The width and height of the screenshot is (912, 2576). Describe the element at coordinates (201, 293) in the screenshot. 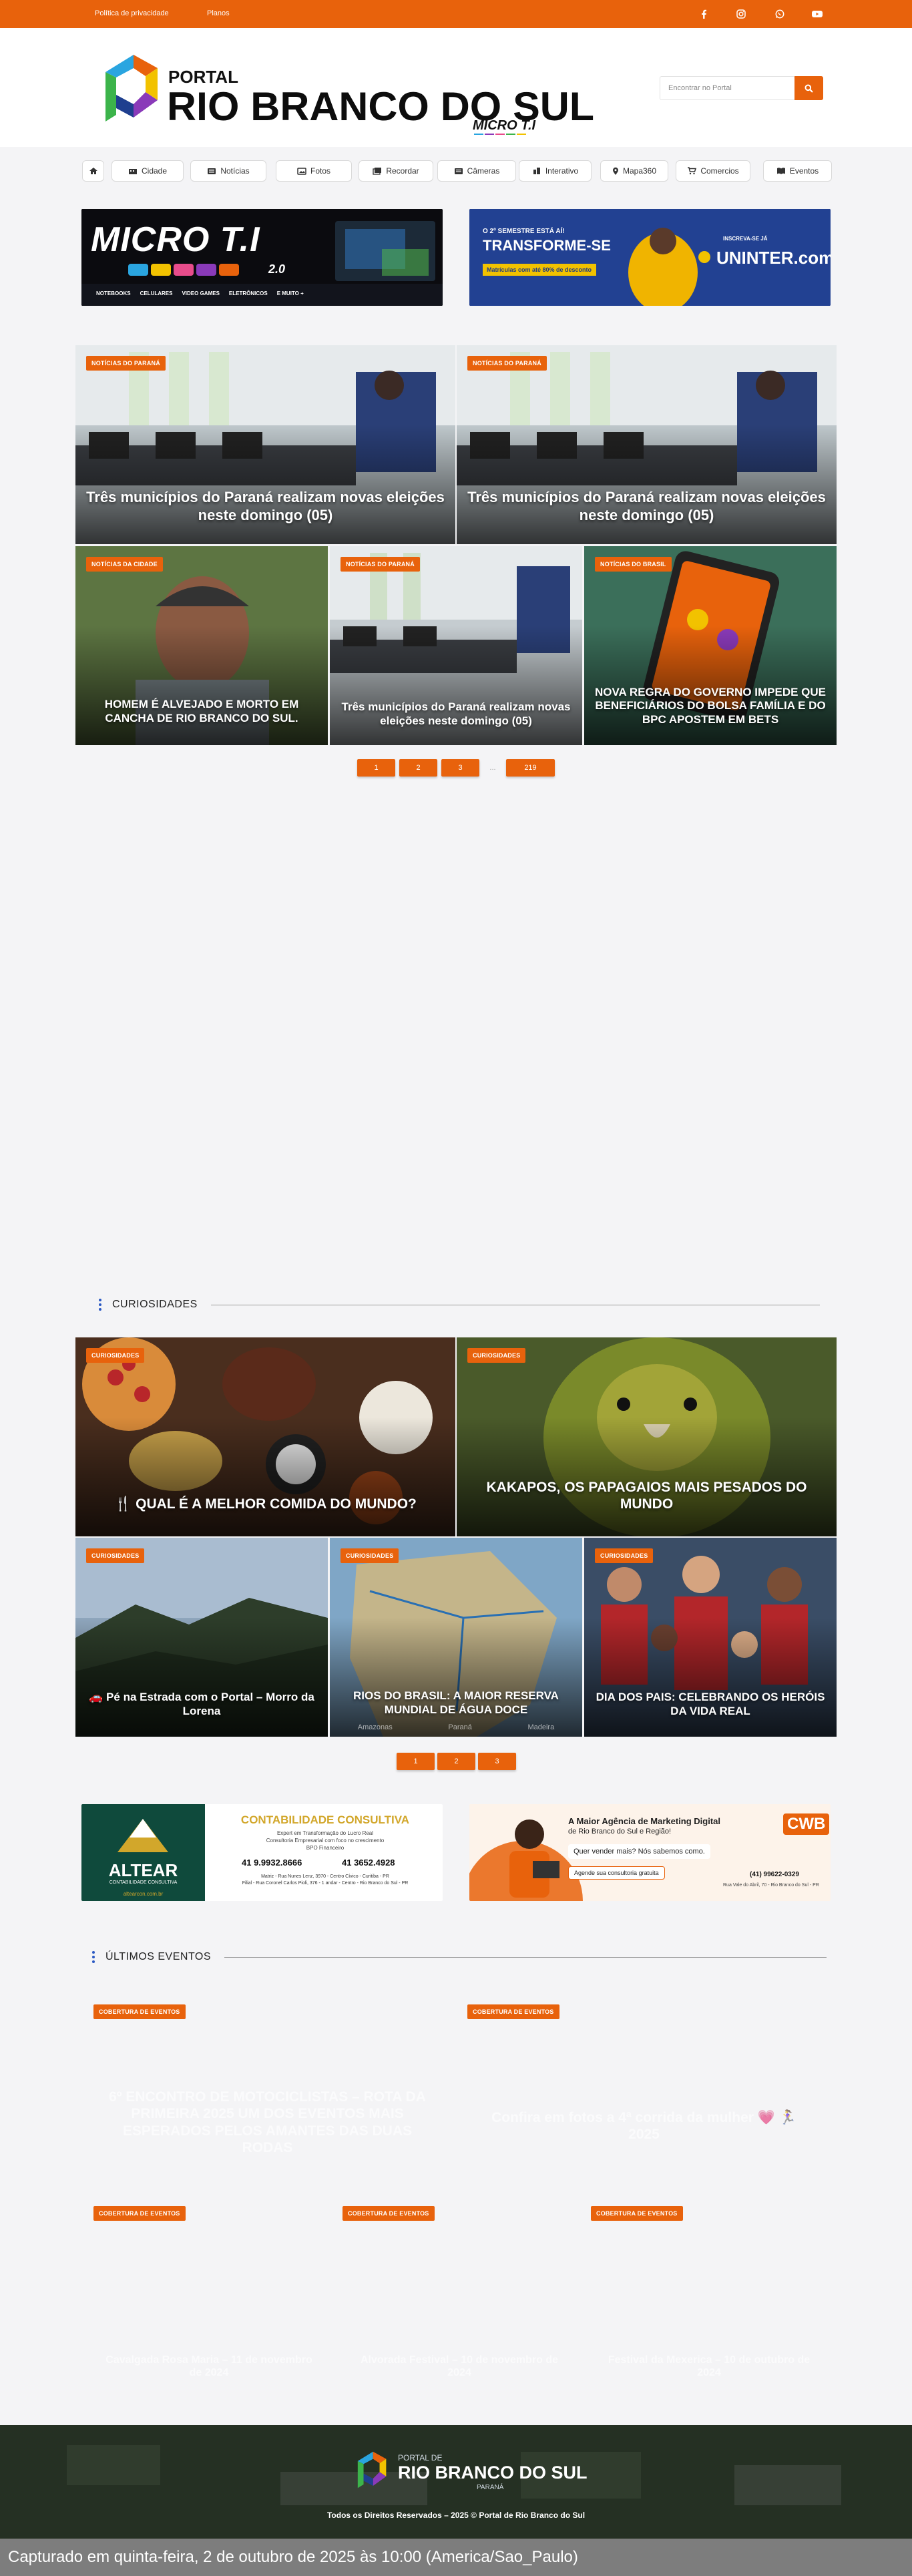

I see `ad-item: VIDEO GAMES` at that location.